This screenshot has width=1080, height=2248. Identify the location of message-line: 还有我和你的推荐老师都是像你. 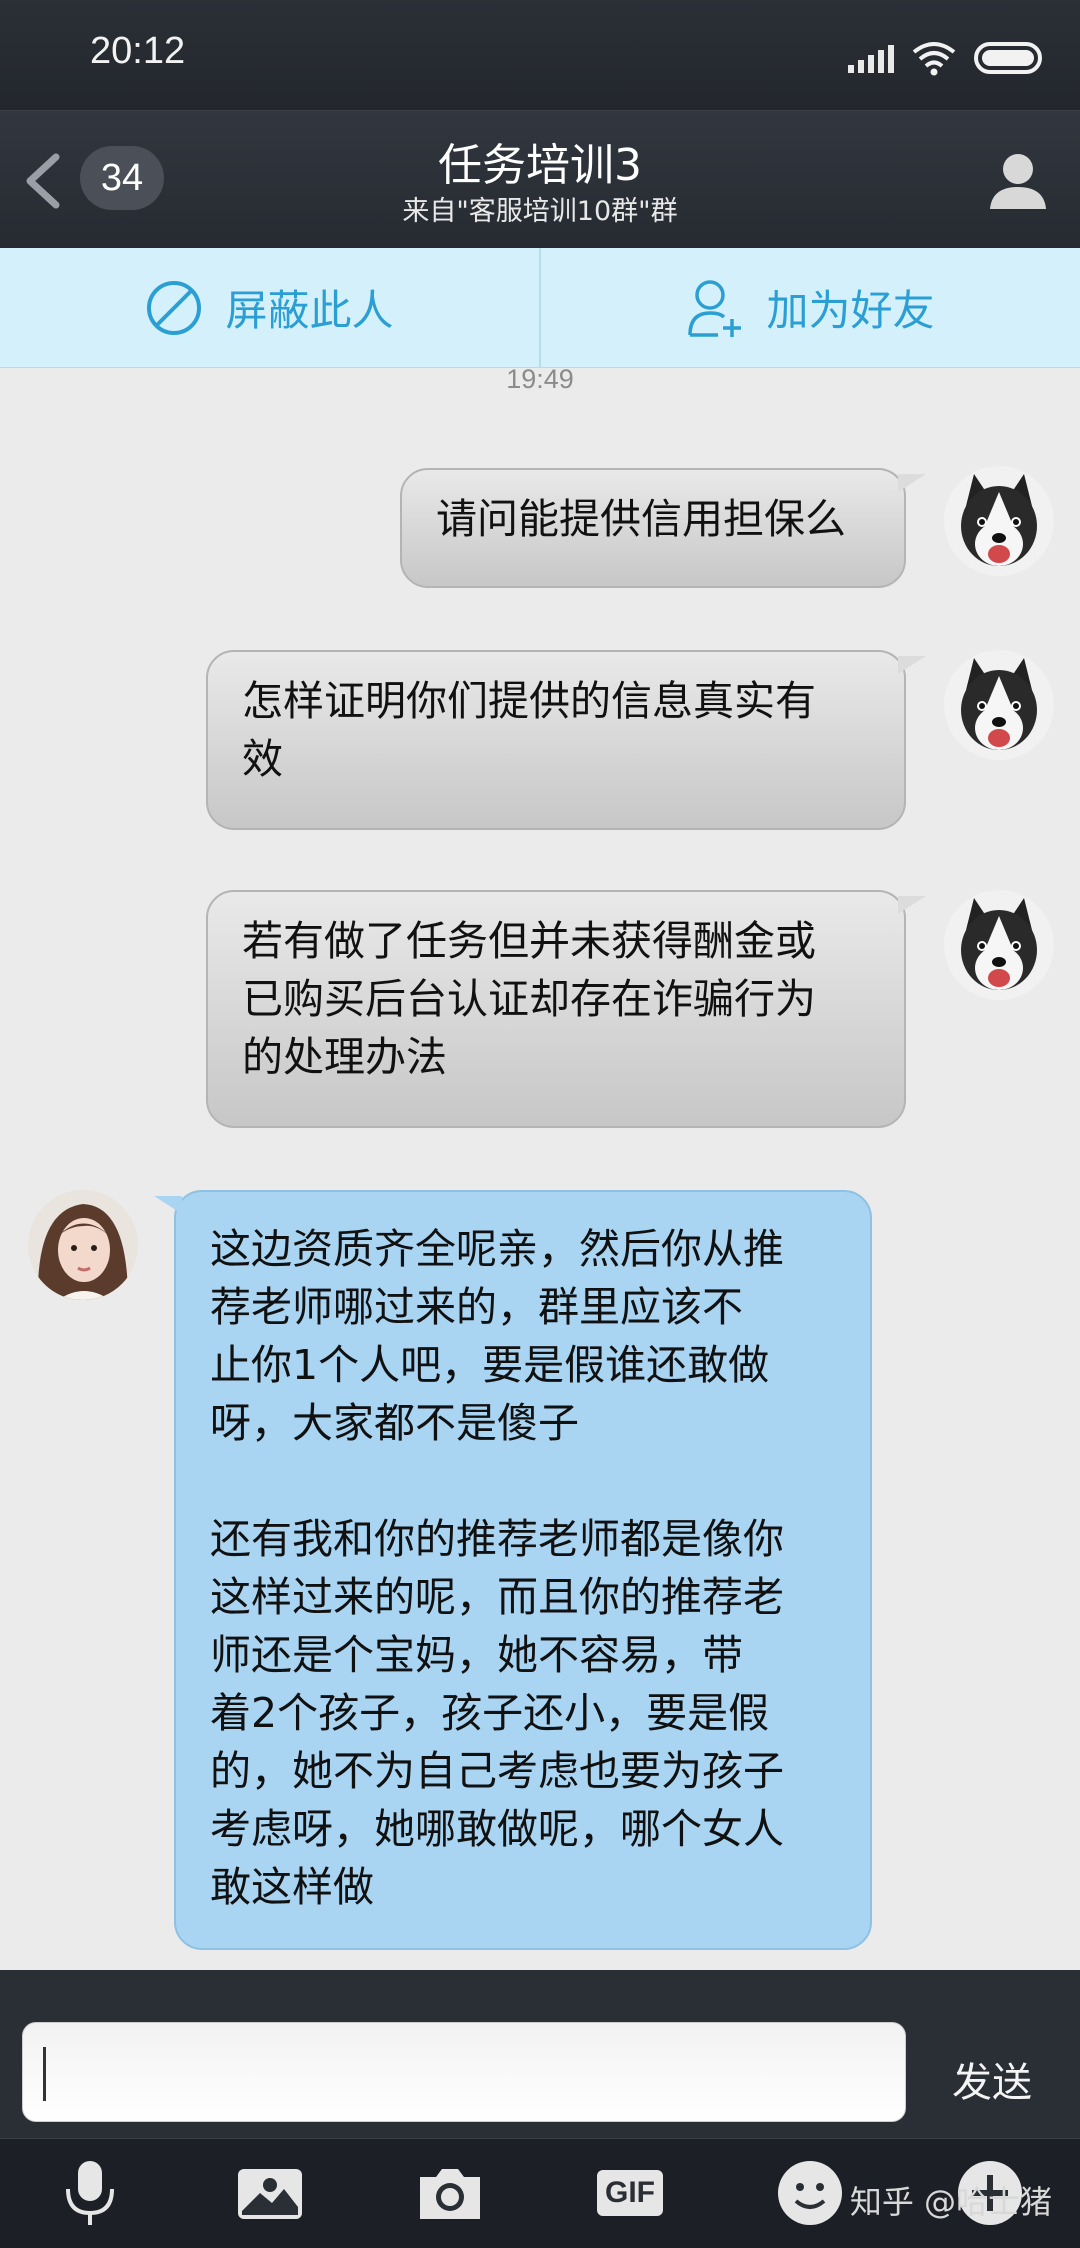
(497, 1539).